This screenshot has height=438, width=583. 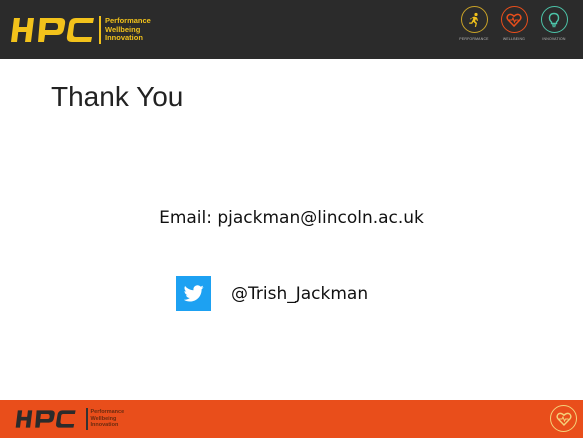 I want to click on hpc-logo-mark, so click(x=52, y=30).